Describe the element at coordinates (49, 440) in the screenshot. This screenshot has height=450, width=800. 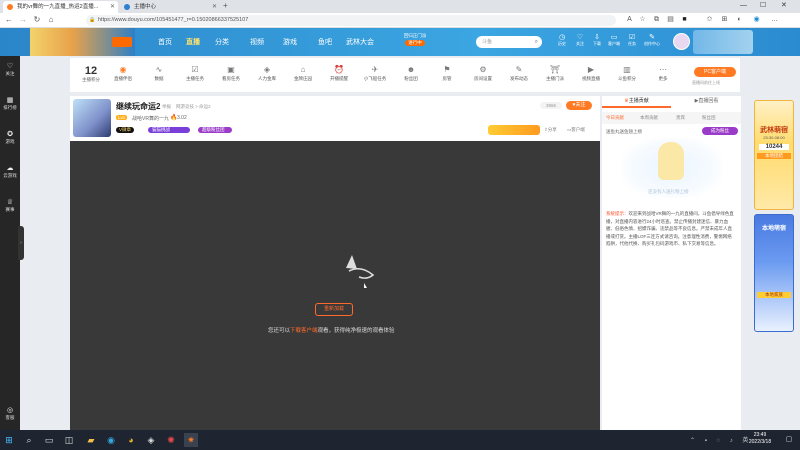
I see `task-view-icon: ▭` at that location.